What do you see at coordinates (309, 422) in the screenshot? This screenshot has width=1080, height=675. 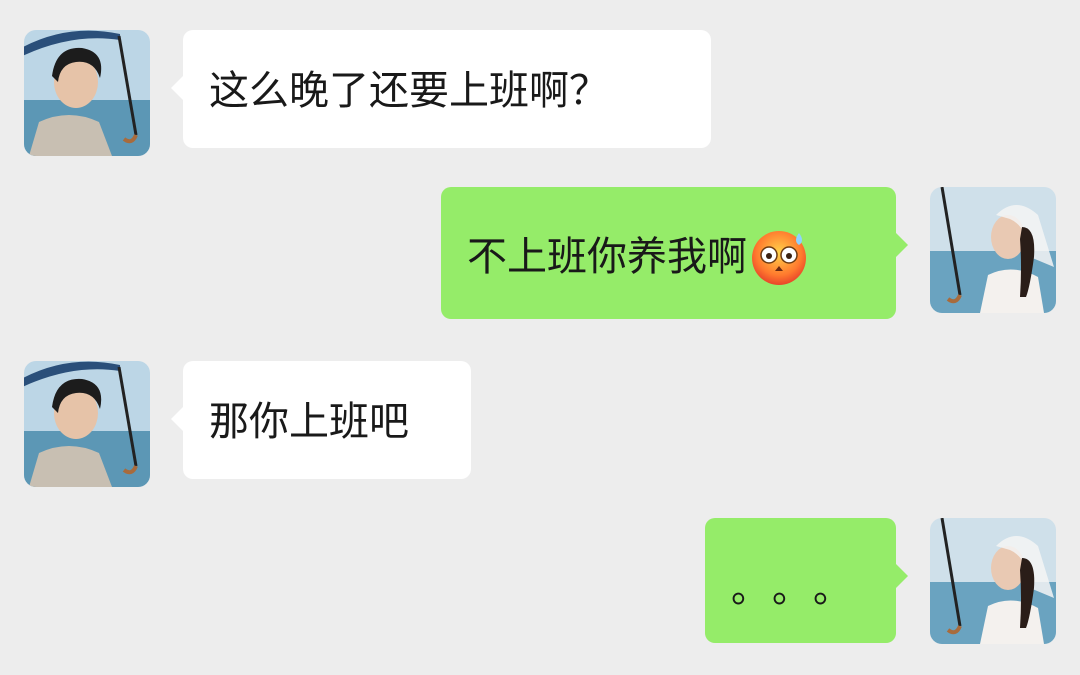 I see `message-text: 那你上班吧` at bounding box center [309, 422].